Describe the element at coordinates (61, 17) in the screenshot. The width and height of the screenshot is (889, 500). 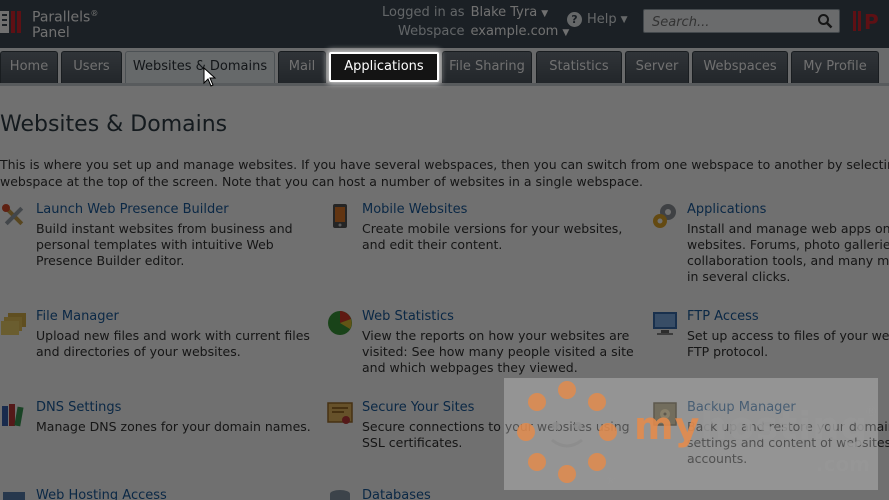
I see `logo-line1: Parallels` at that location.